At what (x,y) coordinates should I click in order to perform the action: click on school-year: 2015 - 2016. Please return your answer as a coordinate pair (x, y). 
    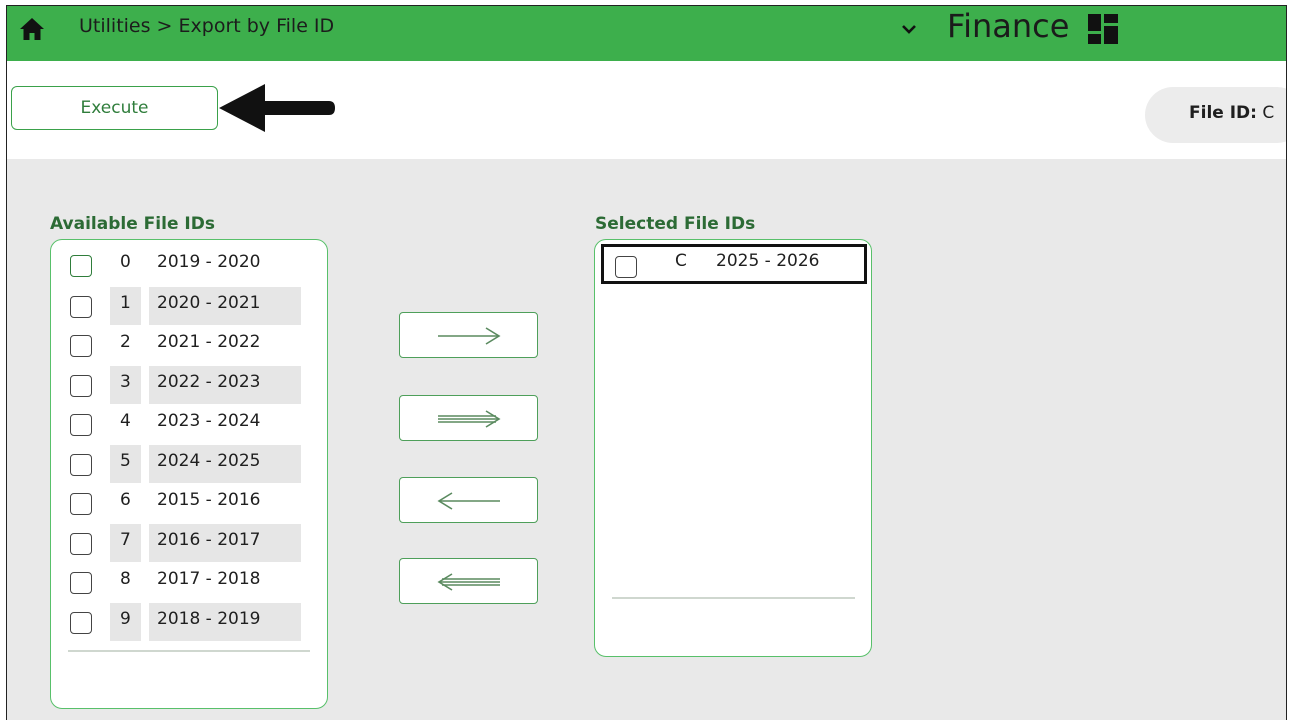
    Looking at the image, I should click on (209, 500).